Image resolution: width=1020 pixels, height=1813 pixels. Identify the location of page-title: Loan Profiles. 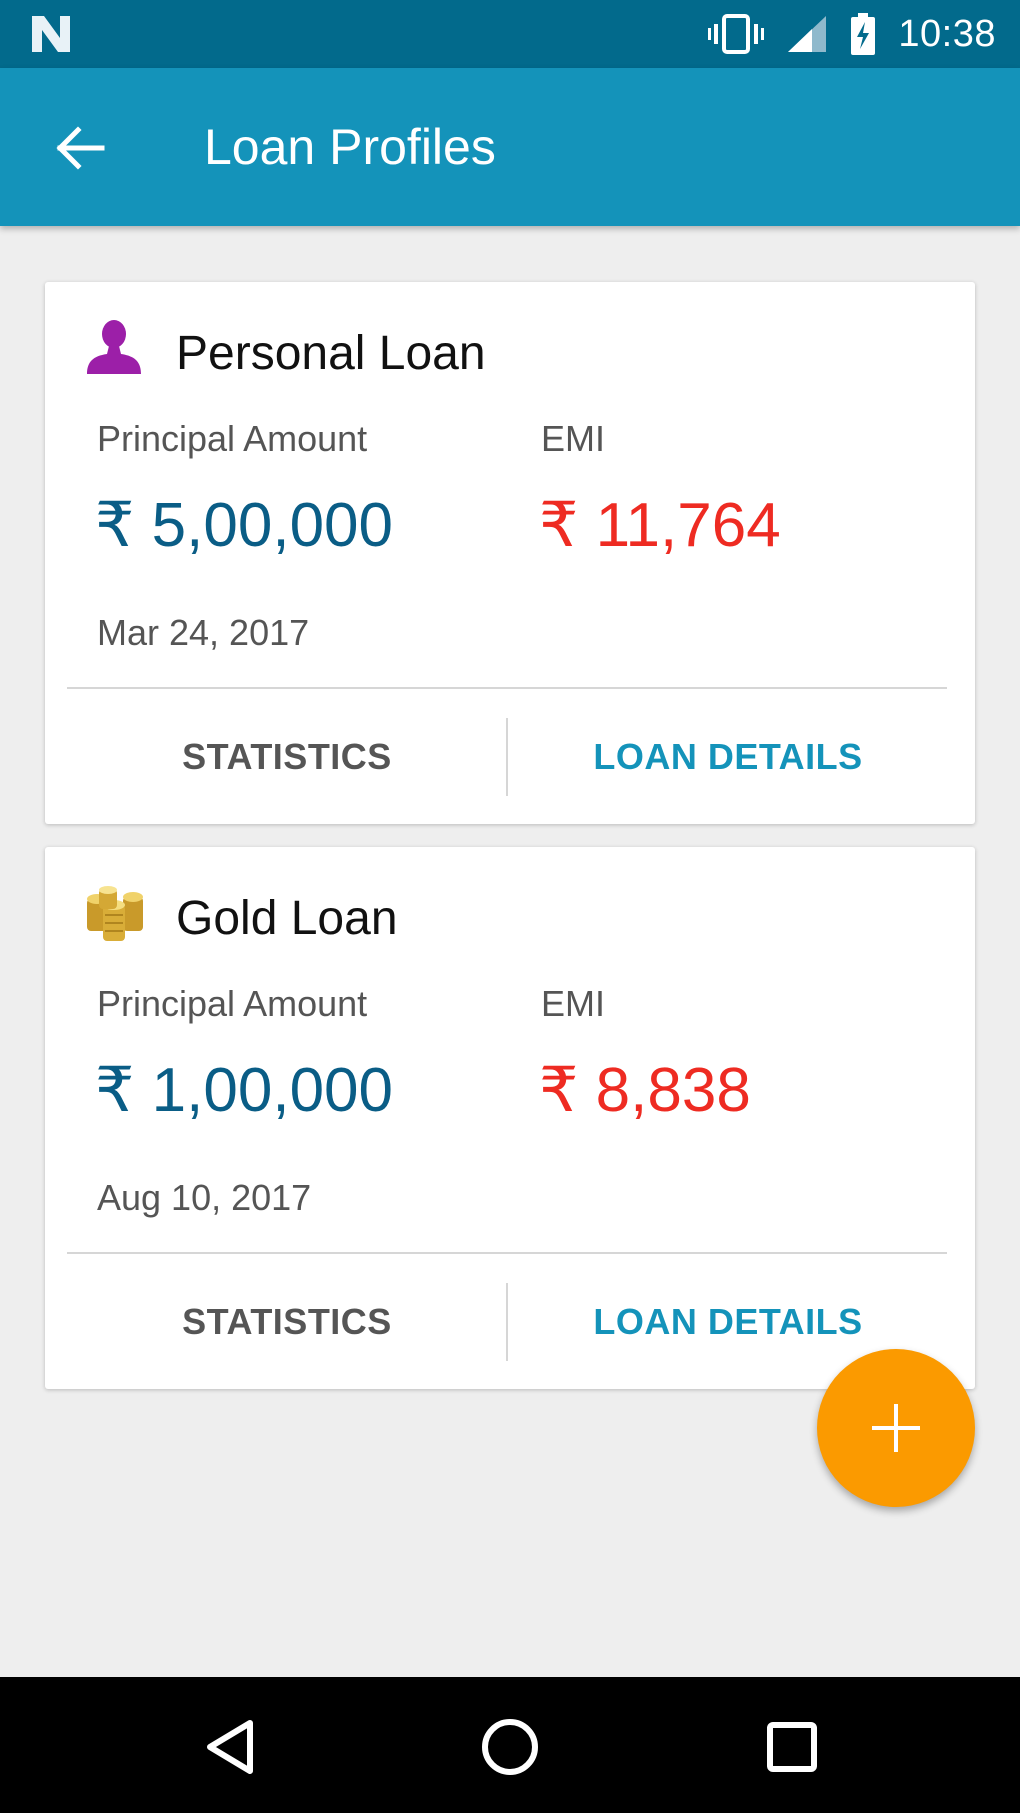
(350, 147).